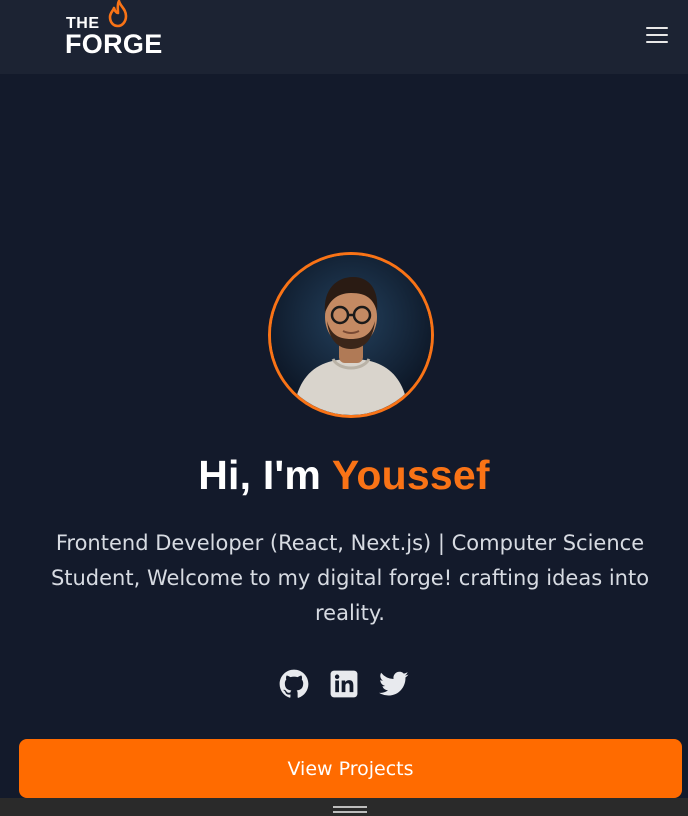  I want to click on twitter-icon-glyph, so click(394, 683).